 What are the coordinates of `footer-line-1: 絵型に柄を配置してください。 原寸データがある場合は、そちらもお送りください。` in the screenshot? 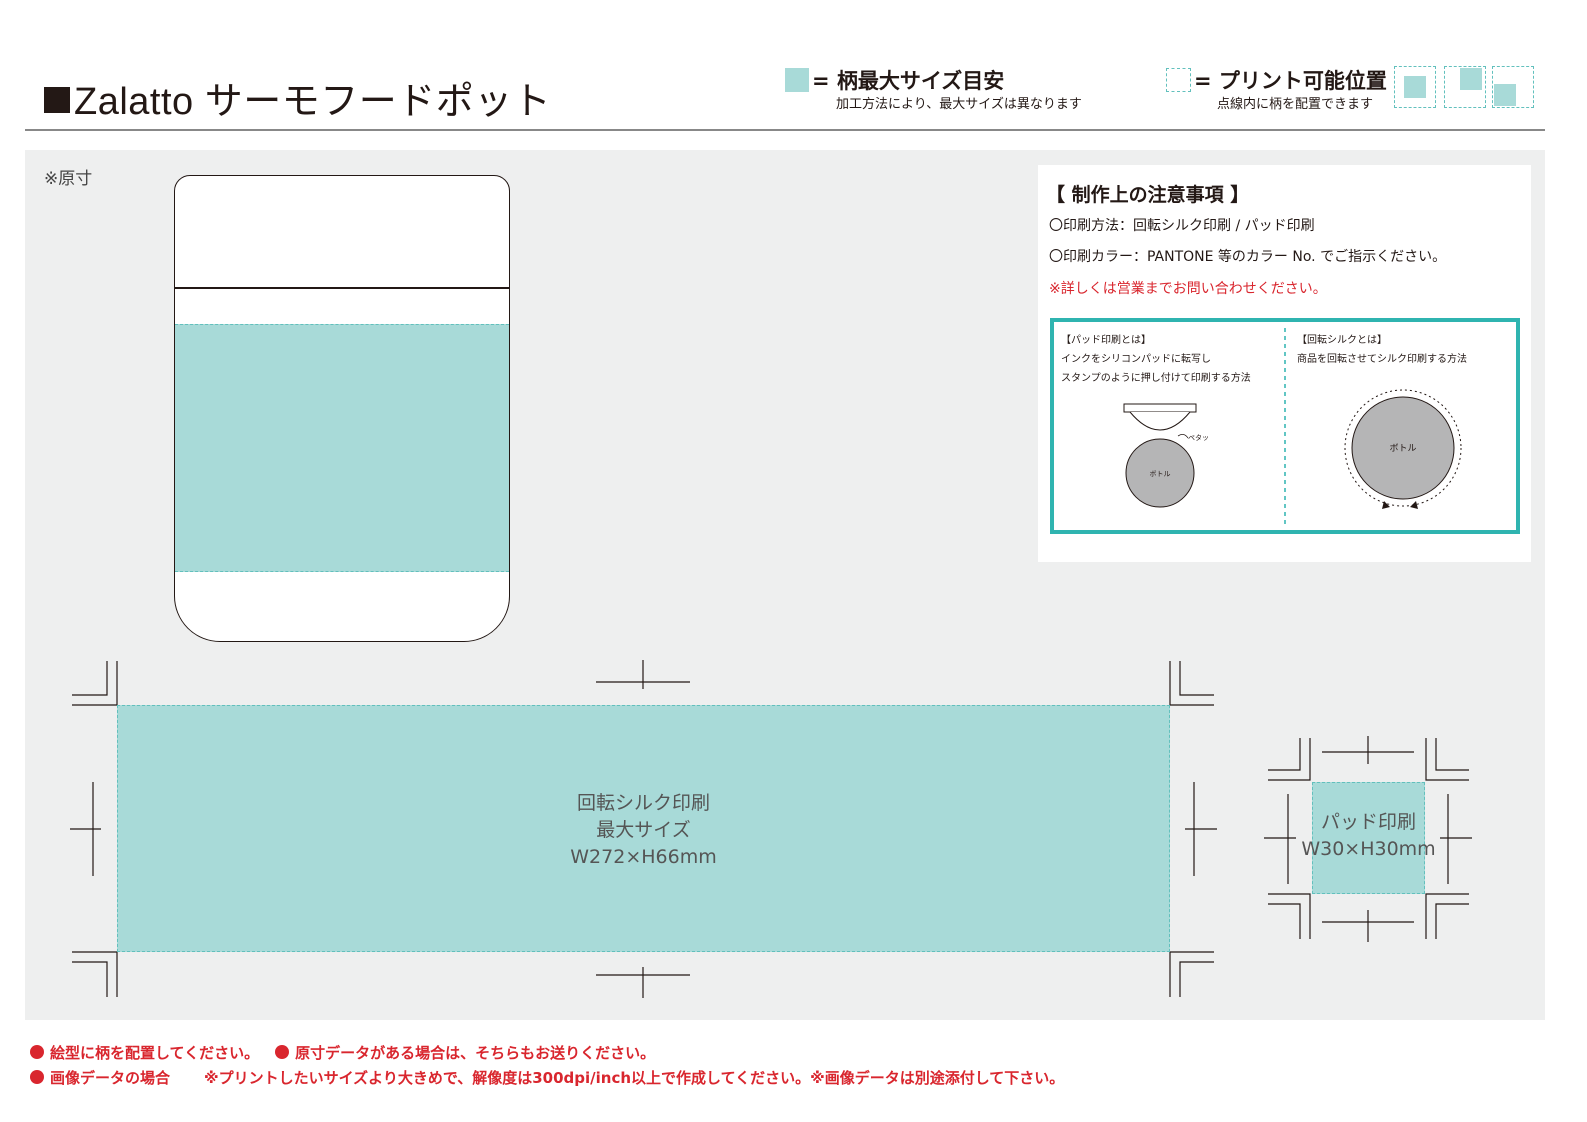 It's located at (342, 1052).